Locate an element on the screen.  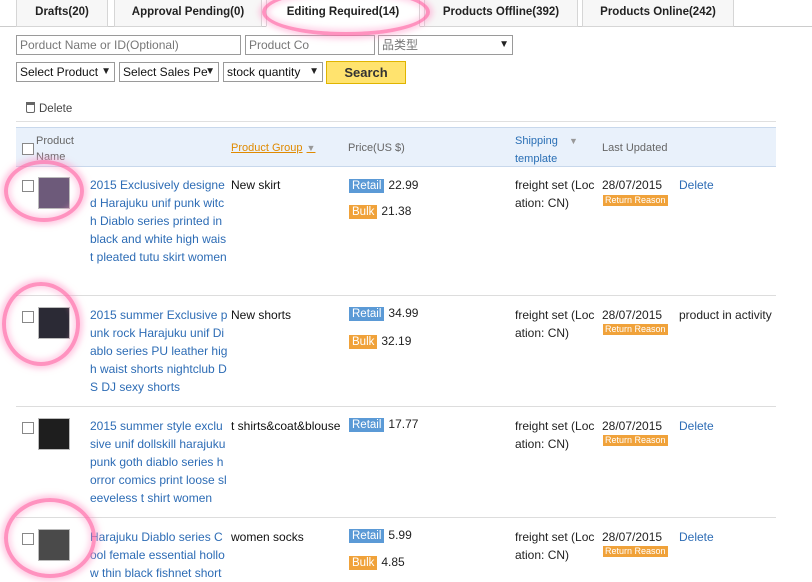
product-thumbnail is located at coordinates (54, 434).